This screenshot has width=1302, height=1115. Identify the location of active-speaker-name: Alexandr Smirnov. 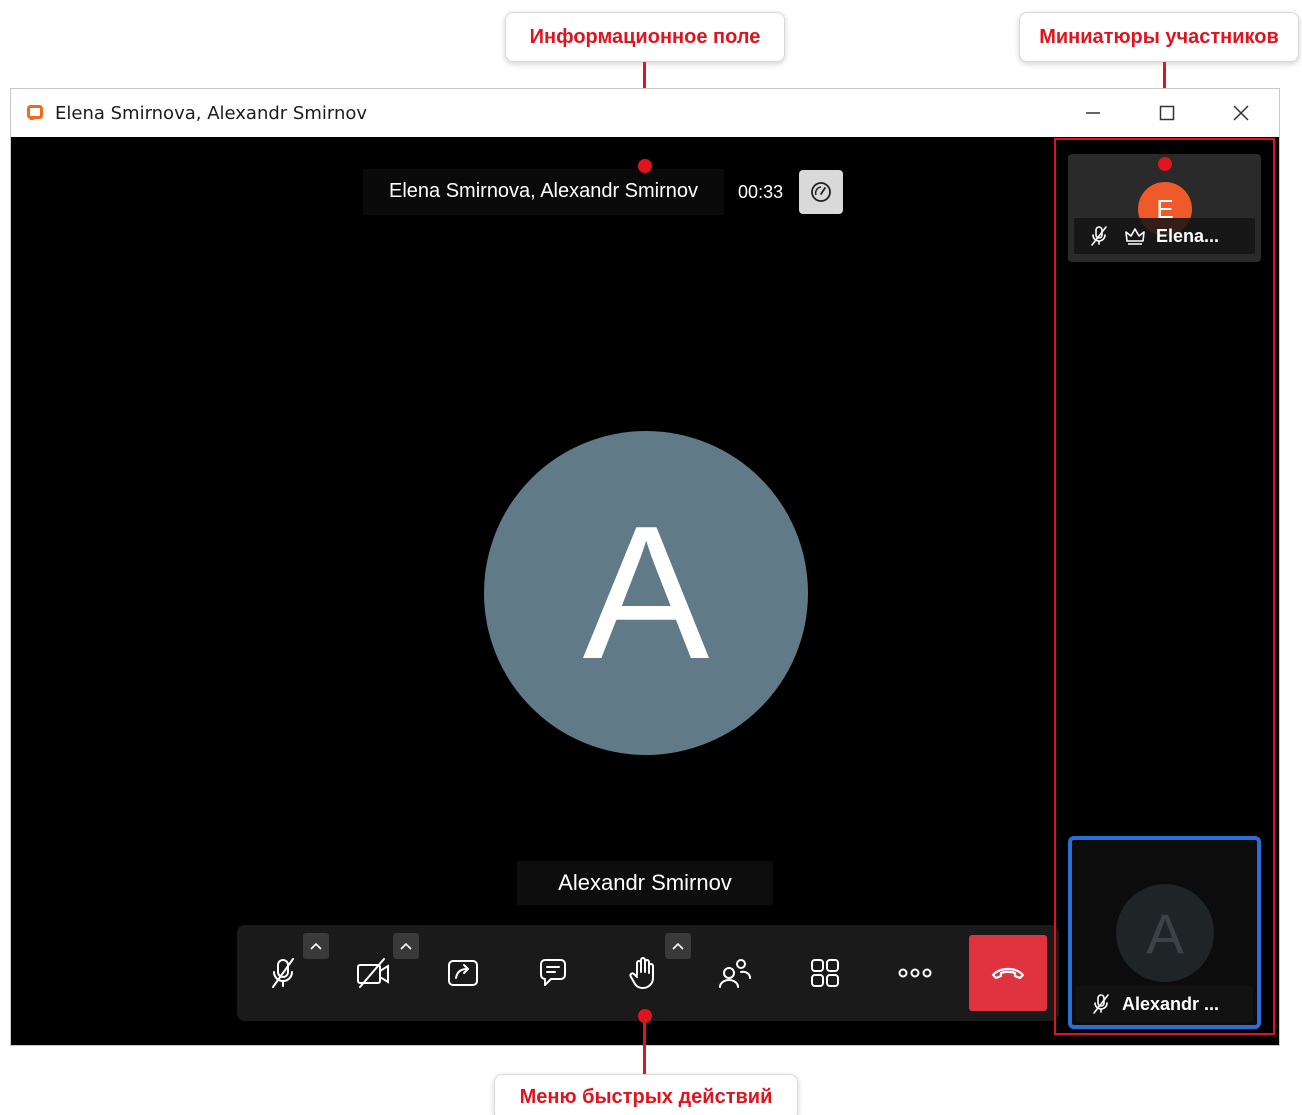
(645, 883).